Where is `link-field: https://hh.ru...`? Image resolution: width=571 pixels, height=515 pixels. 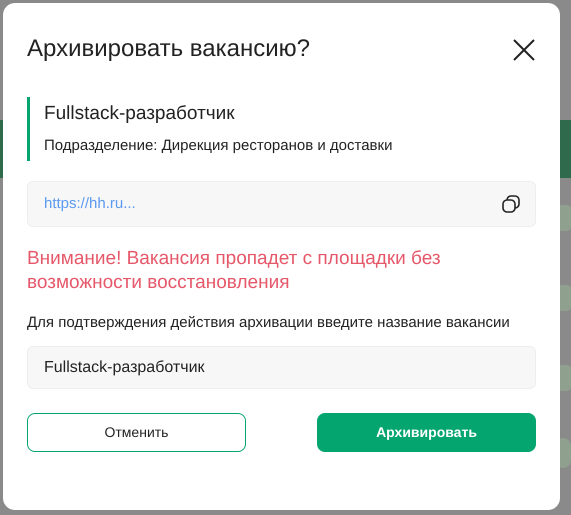 link-field: https://hh.ru... is located at coordinates (281, 204).